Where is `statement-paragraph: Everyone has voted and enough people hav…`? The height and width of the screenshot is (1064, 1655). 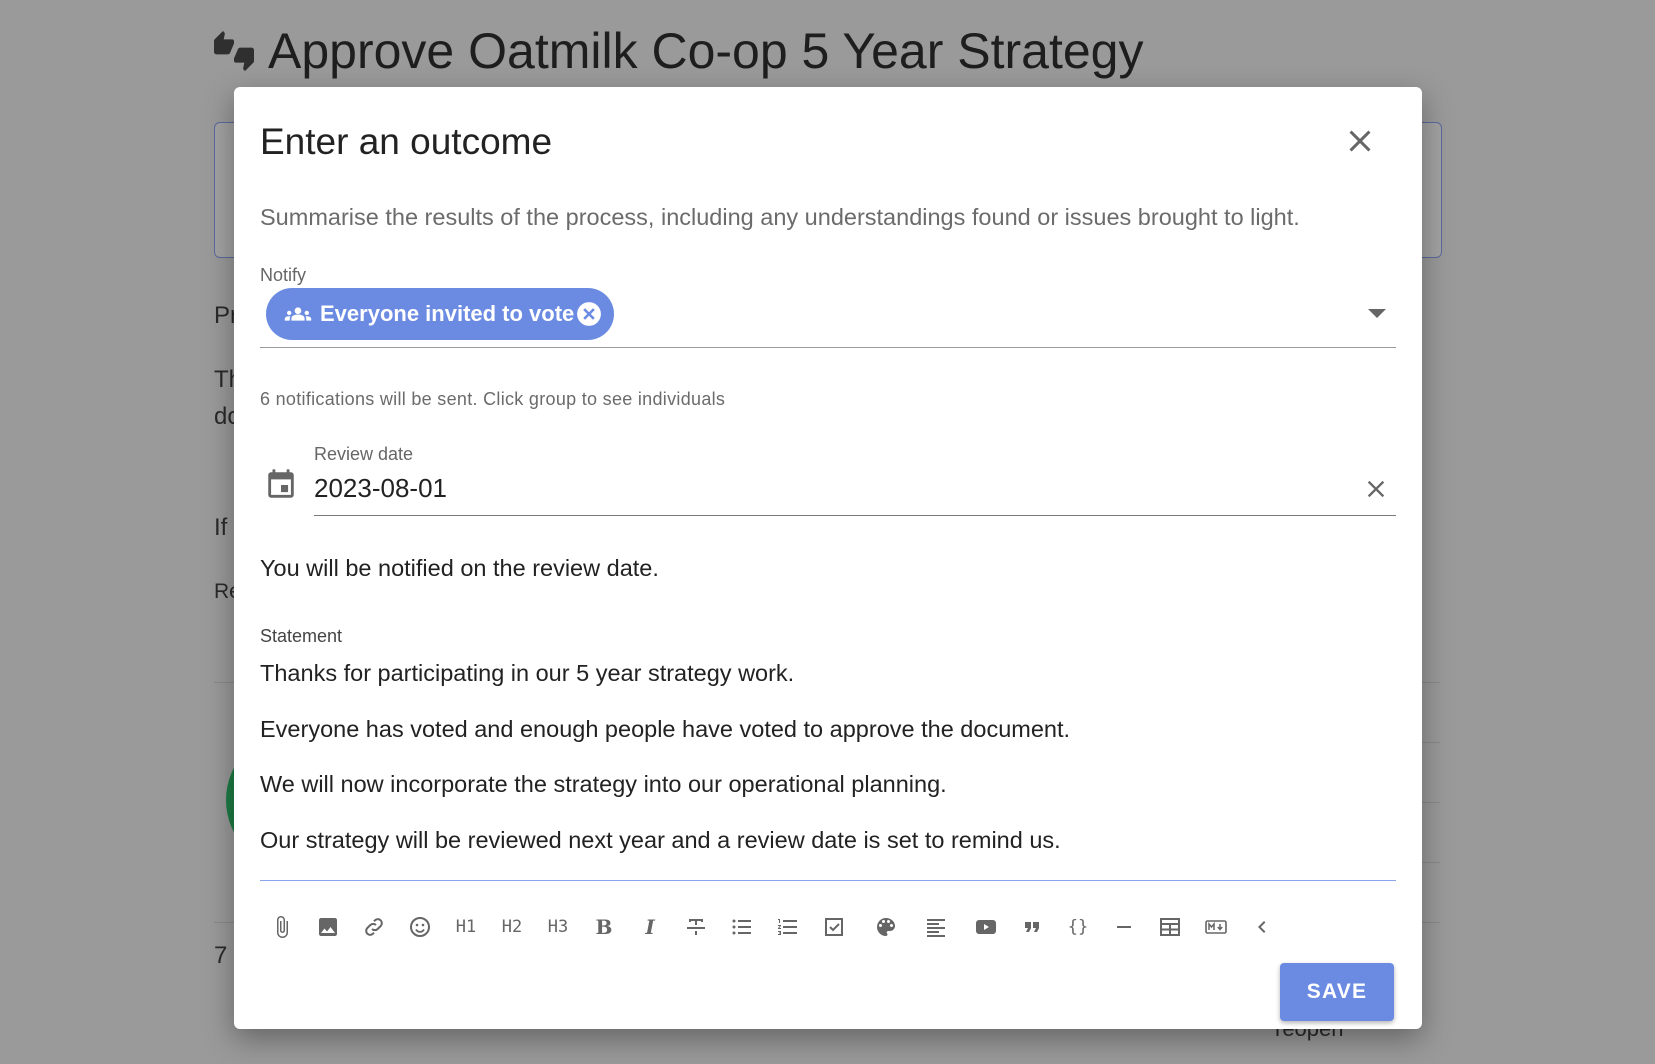 statement-paragraph: Everyone has voted and enough people hav… is located at coordinates (665, 729).